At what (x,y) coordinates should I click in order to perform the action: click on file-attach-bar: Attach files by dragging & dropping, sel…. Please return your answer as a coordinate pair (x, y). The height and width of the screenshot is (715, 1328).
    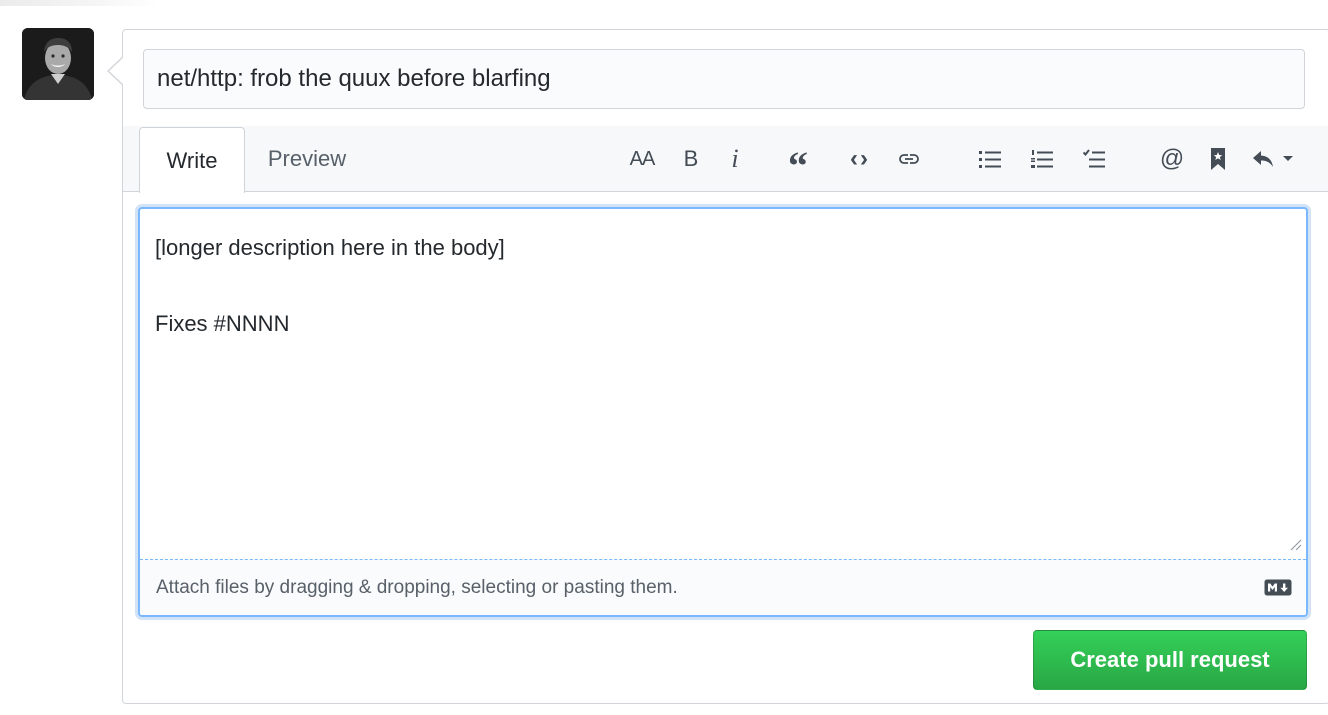
    Looking at the image, I should click on (723, 587).